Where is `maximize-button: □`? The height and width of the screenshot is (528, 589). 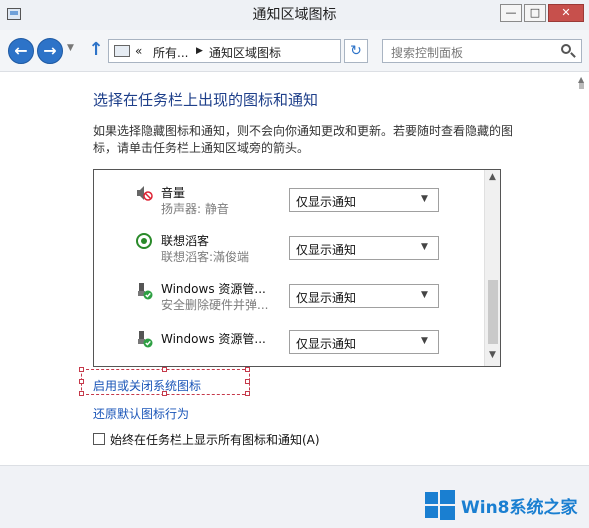
maximize-button: □ is located at coordinates (535, 13).